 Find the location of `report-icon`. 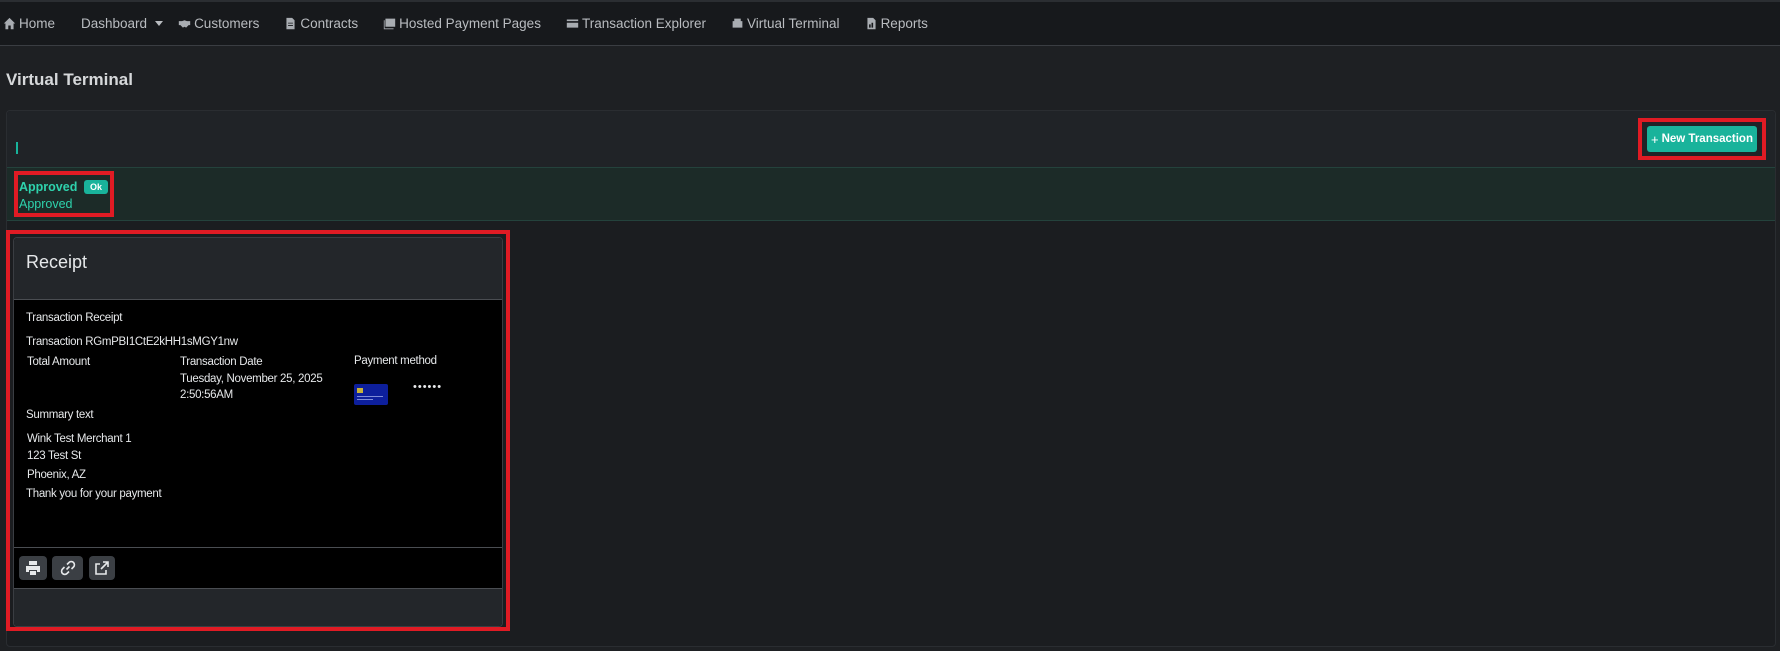

report-icon is located at coordinates (871, 23).